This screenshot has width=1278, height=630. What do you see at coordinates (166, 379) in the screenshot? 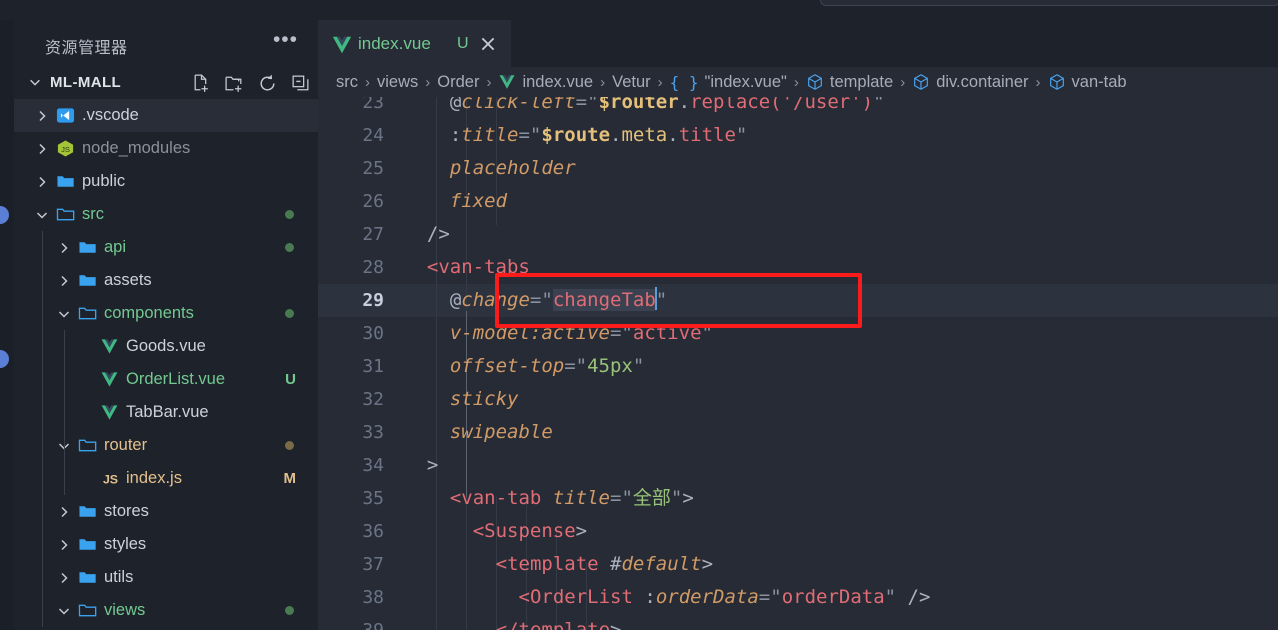
I see `tree-item-orderlist-vue: OrderList.vue U` at bounding box center [166, 379].